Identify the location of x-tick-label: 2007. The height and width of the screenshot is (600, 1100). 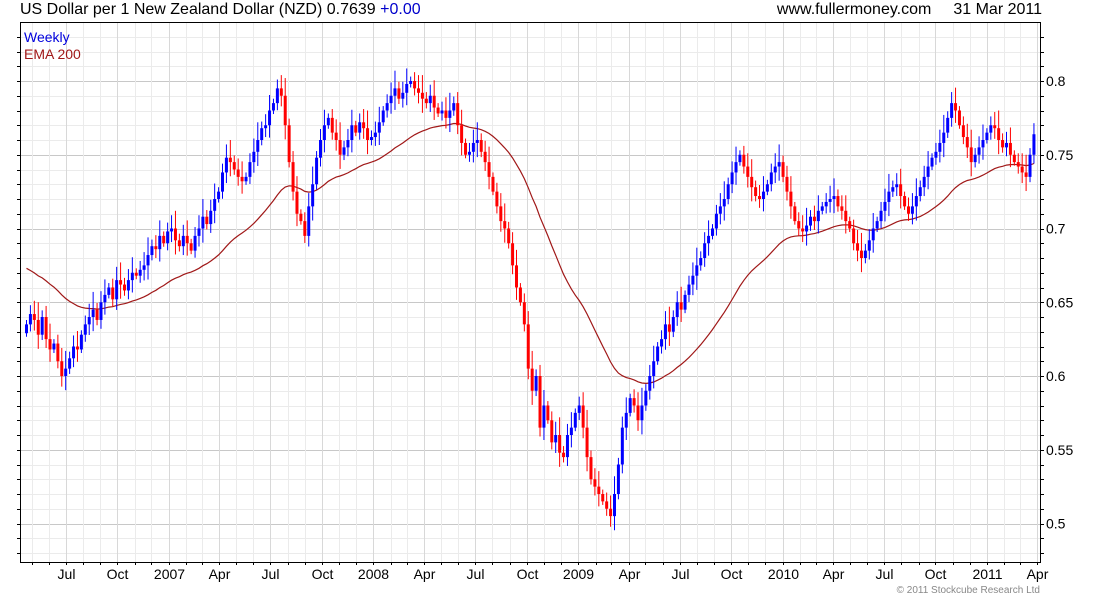
(169, 574).